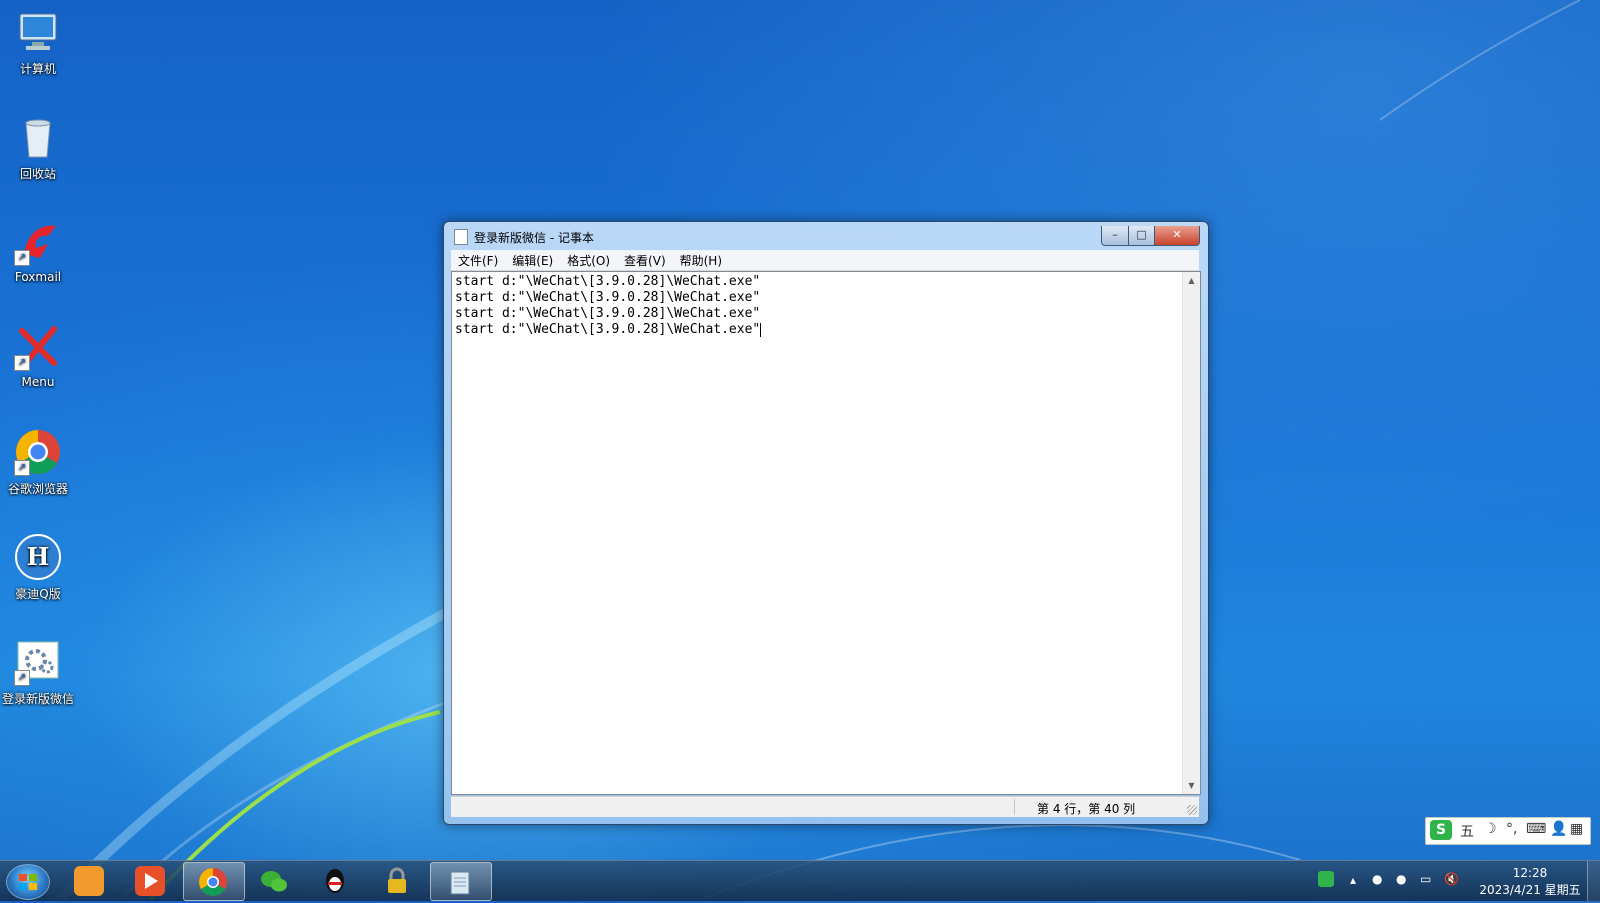 Image resolution: width=1600 pixels, height=903 pixels. What do you see at coordinates (1191, 785) in the screenshot?
I see `scroll-down-icon: ▼` at bounding box center [1191, 785].